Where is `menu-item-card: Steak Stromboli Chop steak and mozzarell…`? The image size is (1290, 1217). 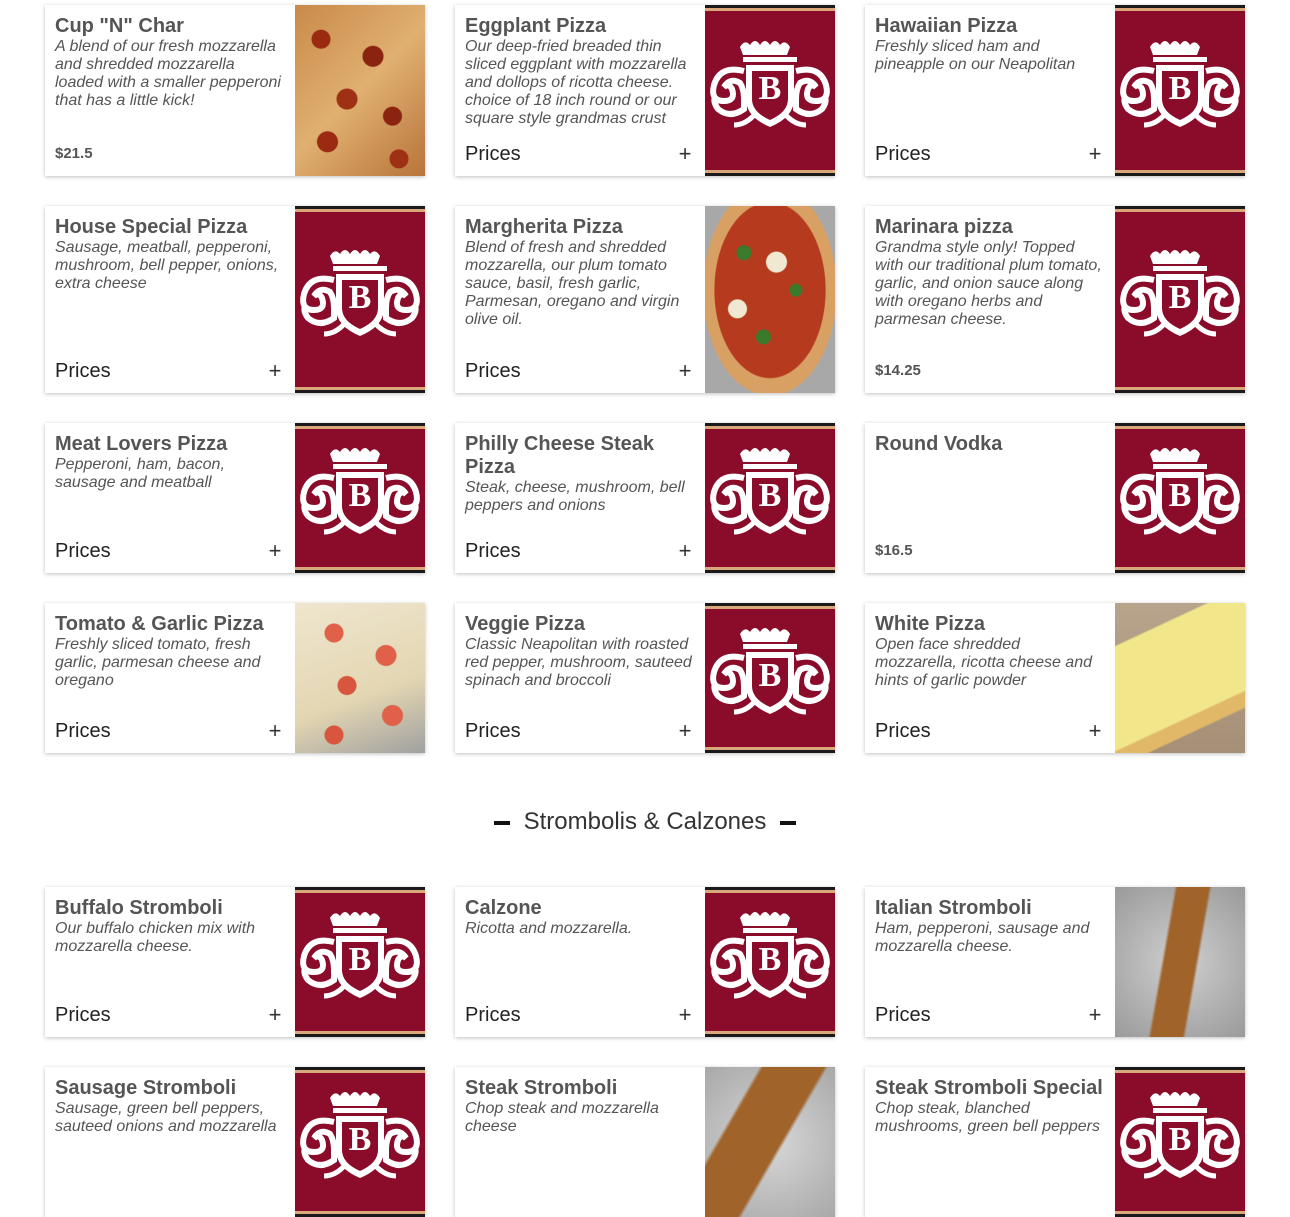 menu-item-card: Steak Stromboli Chop steak and mozzarell… is located at coordinates (645, 1142).